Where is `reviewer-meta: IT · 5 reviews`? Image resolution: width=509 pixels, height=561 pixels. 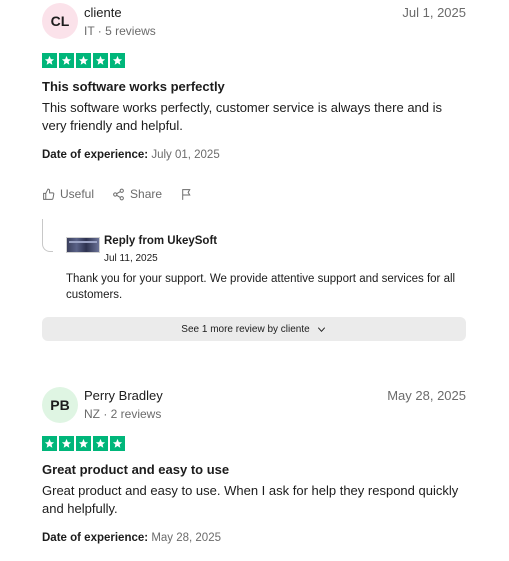
reviewer-meta: IT · 5 reviews is located at coordinates (120, 31).